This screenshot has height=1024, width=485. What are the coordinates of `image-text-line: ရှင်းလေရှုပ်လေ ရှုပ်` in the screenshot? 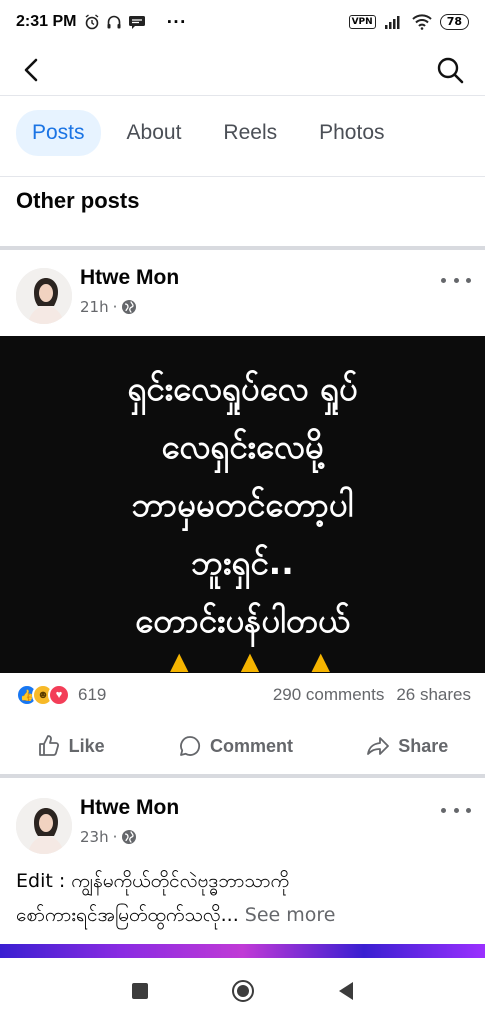 It's located at (242, 388).